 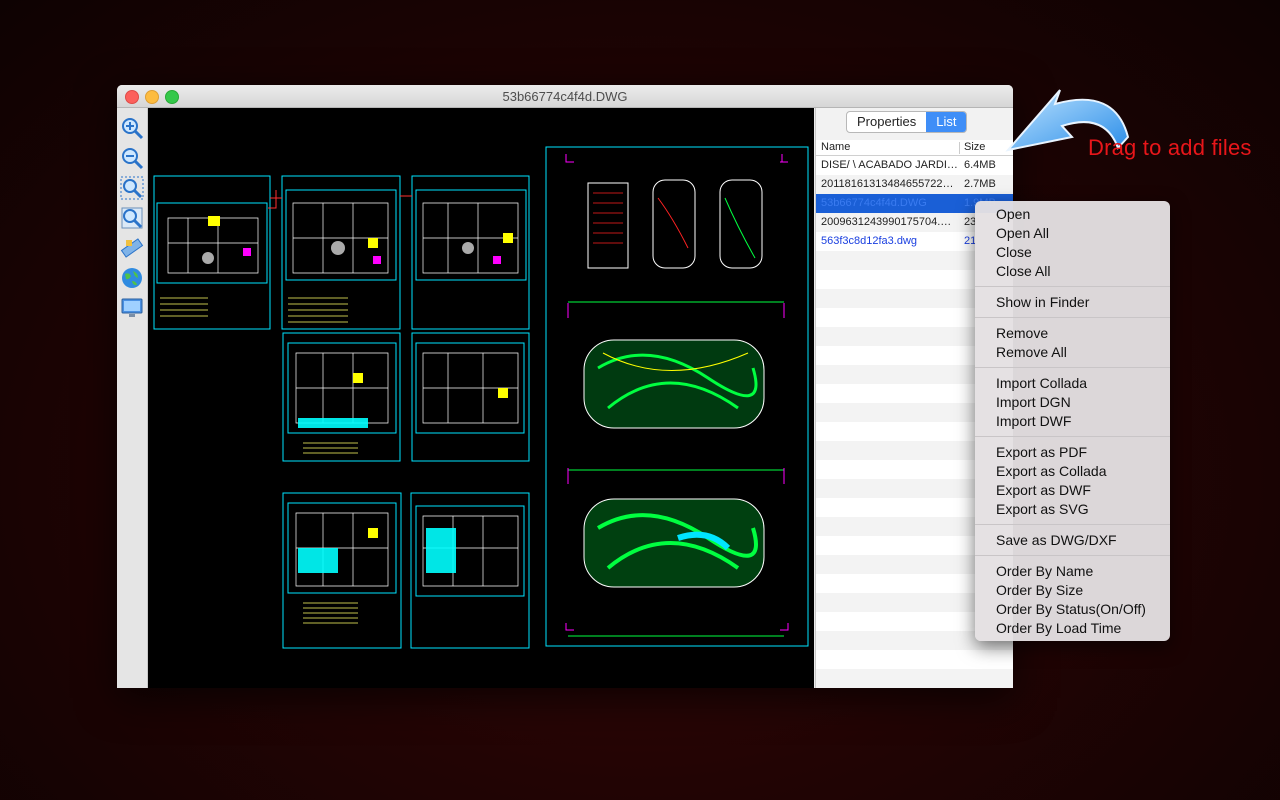 I want to click on menu-item-show-in-finder: Show in Finder, so click(x=1042, y=302).